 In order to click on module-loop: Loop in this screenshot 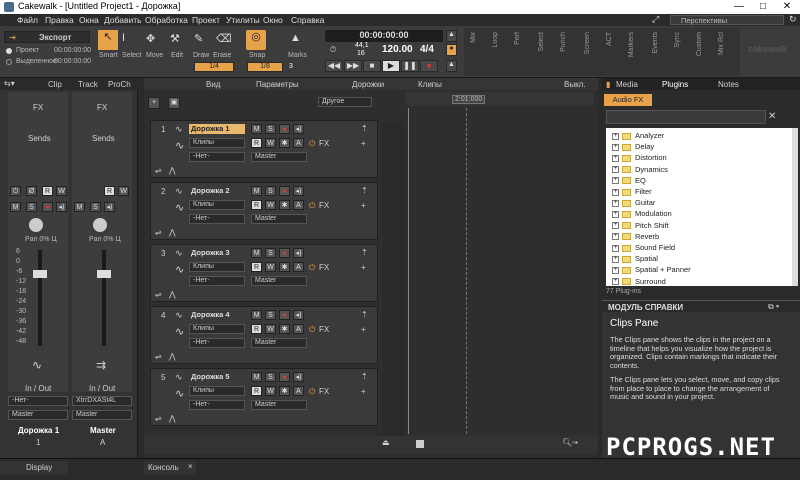, I will do `click(495, 40)`.